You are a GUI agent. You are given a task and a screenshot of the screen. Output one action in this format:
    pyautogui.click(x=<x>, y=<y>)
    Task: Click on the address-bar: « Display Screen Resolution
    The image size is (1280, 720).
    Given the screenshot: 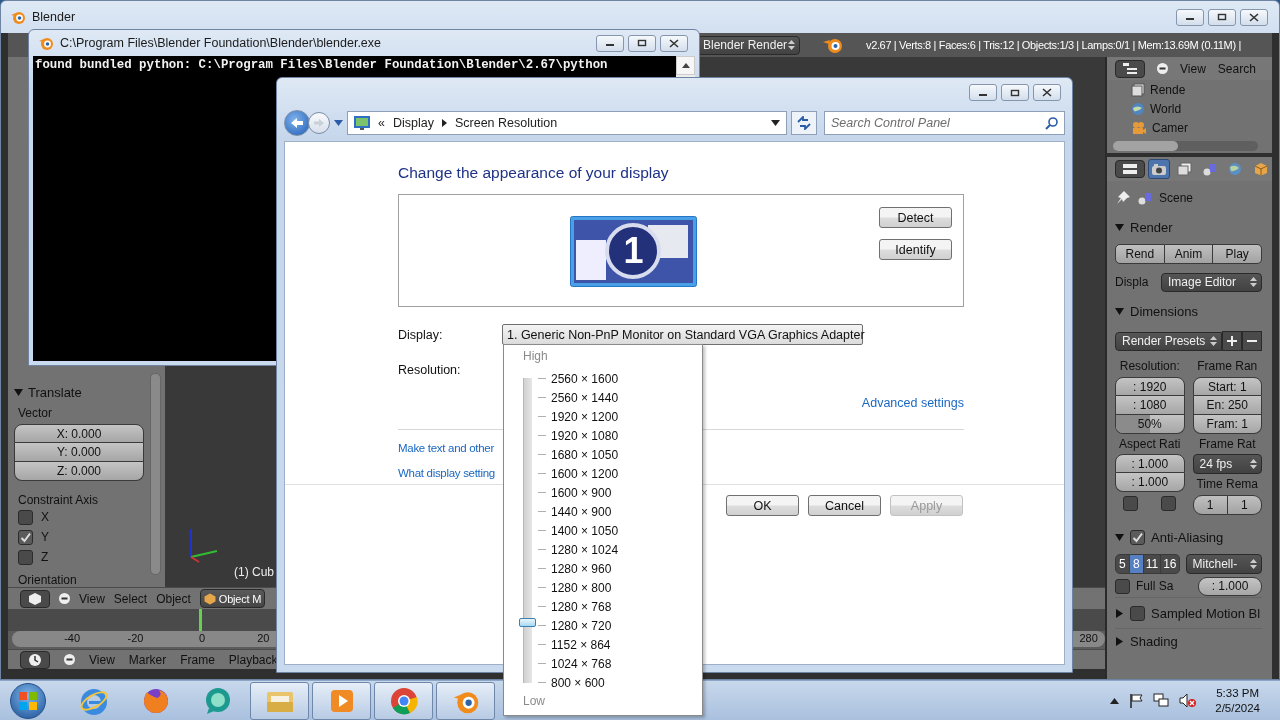 What is the action you would take?
    pyautogui.click(x=567, y=123)
    